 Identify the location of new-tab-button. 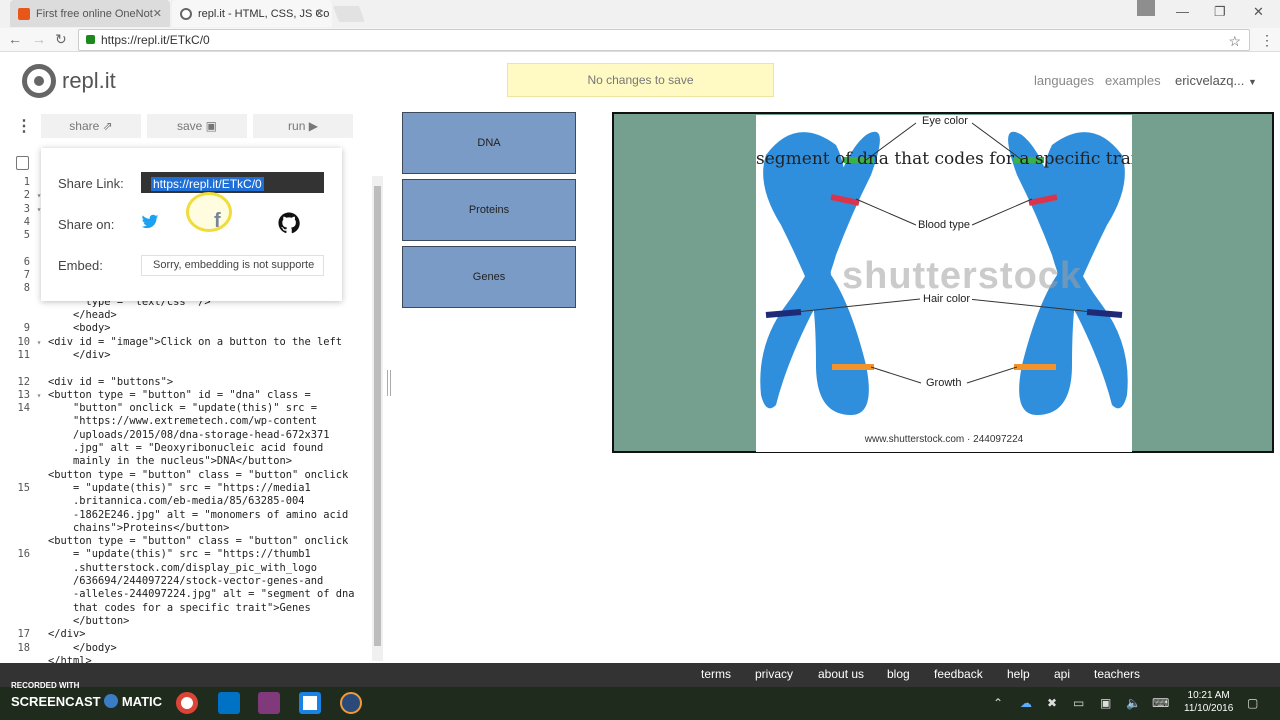
(349, 14).